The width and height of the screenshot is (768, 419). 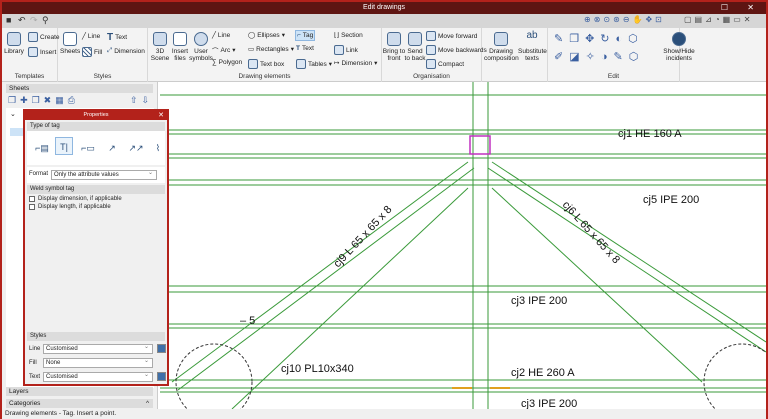 I want to click on compact-button: Compact, so click(x=445, y=64).